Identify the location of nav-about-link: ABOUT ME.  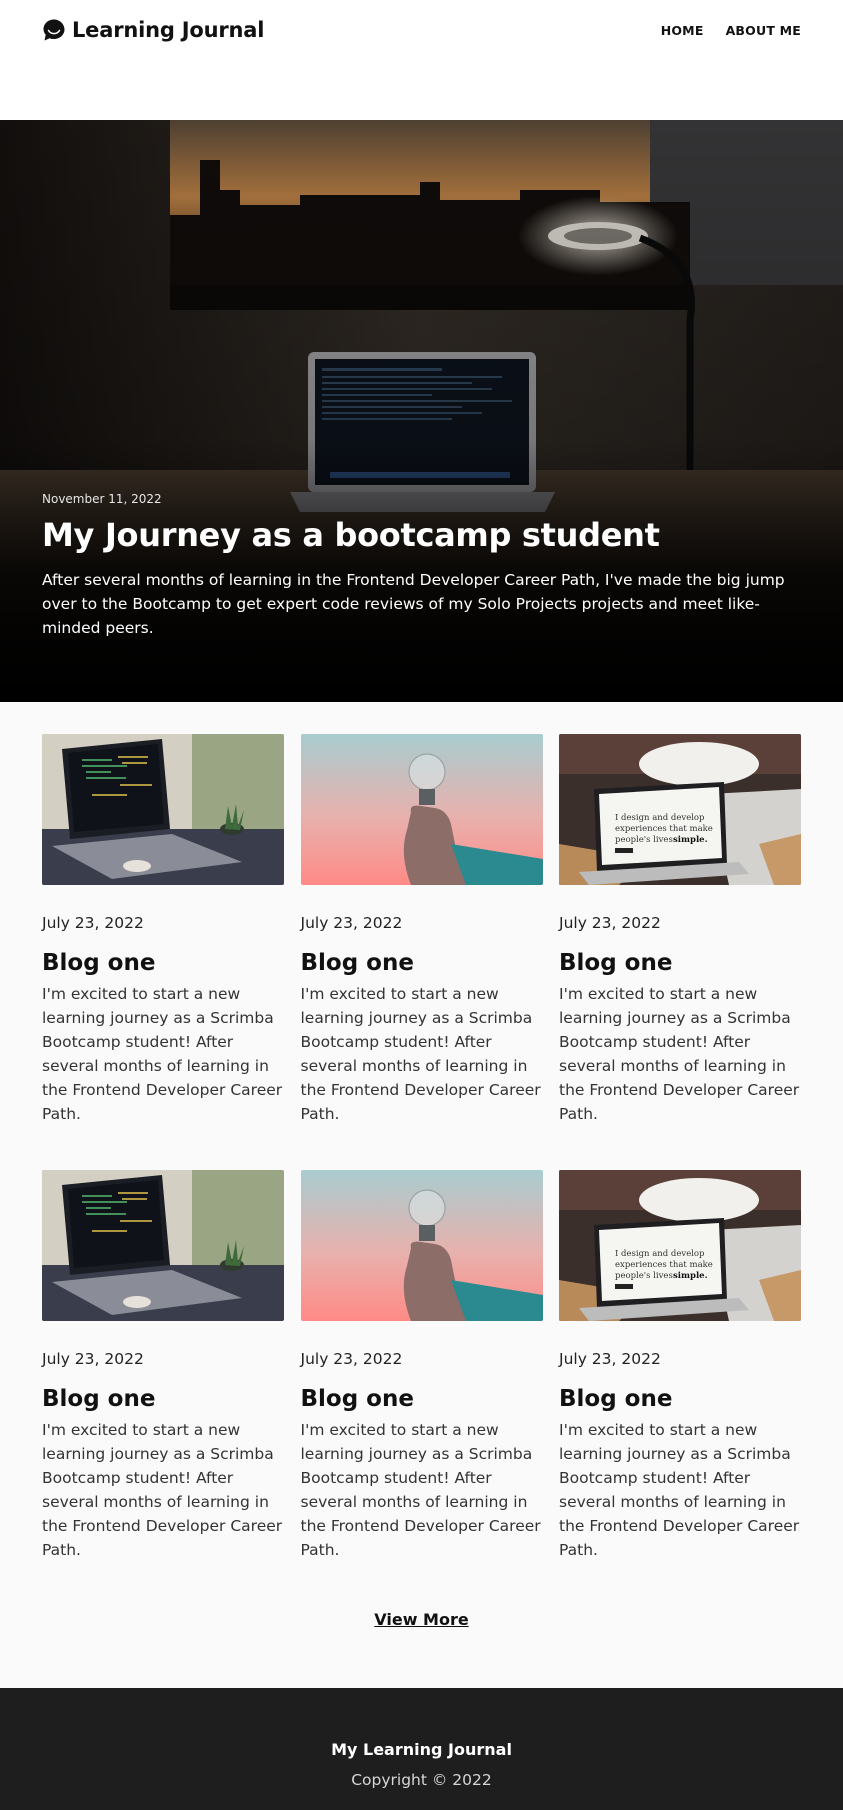
(763, 30).